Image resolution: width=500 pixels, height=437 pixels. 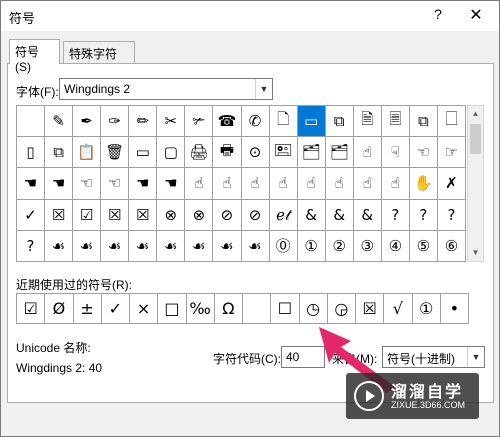 What do you see at coordinates (283, 122) in the screenshot?
I see `symbol-cell: 🗋` at bounding box center [283, 122].